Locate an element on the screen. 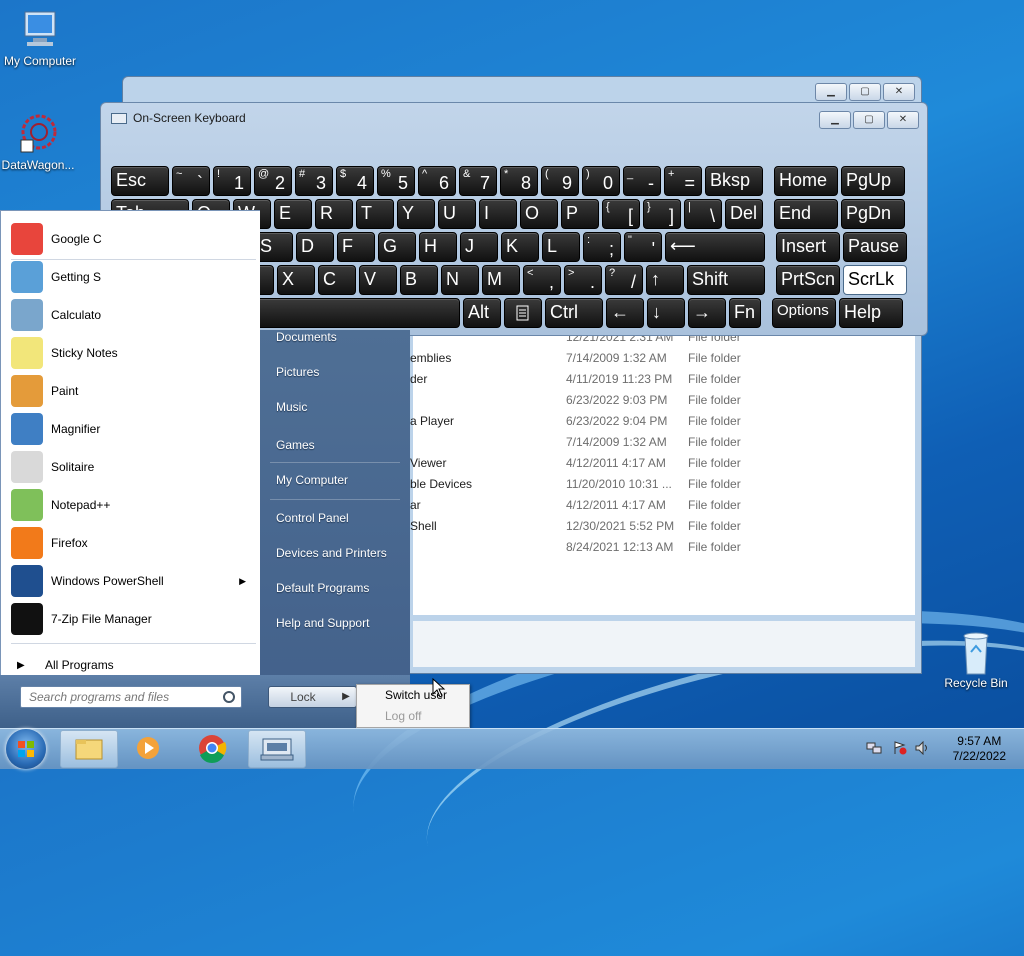  action-center-icon is located at coordinates (900, 748).